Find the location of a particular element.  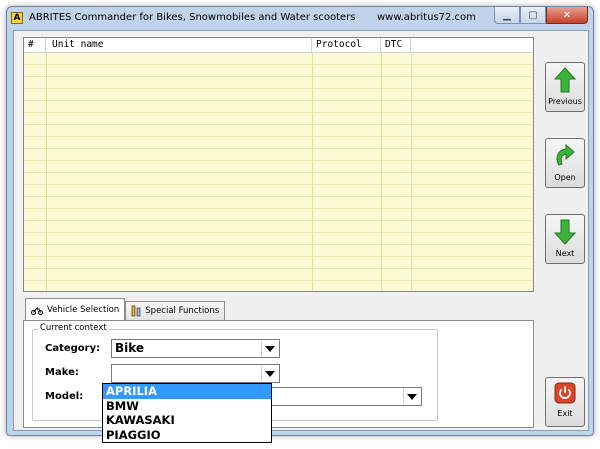

category-value: Bike is located at coordinates (130, 348).